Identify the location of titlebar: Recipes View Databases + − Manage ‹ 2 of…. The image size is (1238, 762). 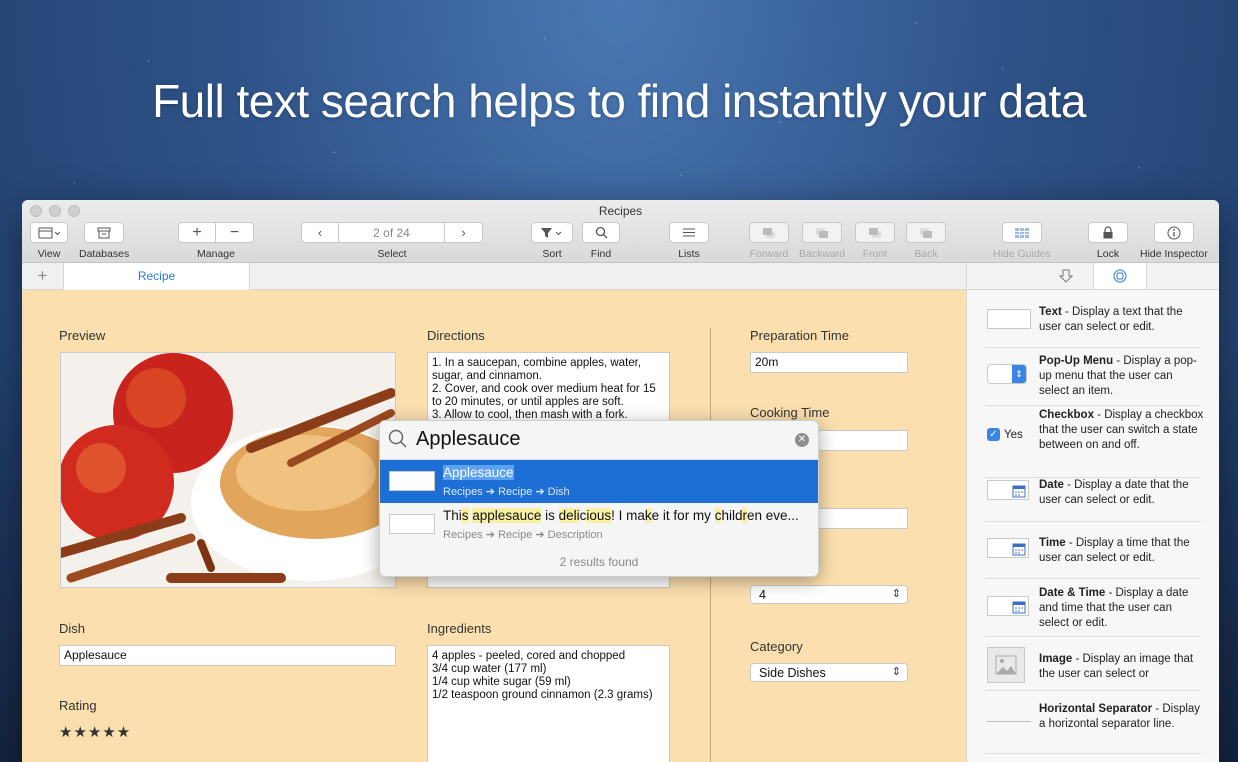
(620, 231).